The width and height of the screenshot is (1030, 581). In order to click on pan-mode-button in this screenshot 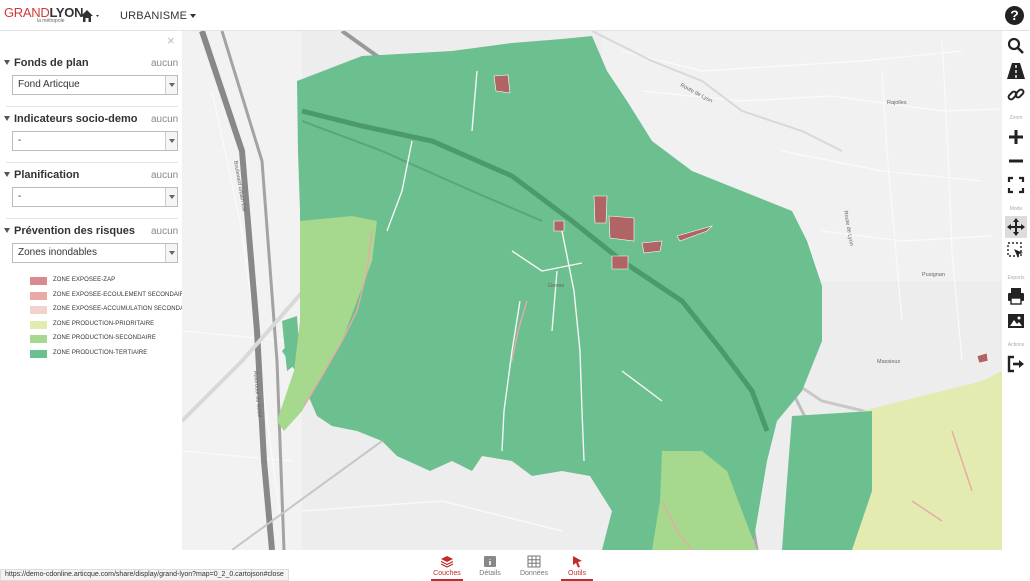, I will do `click(1016, 227)`.